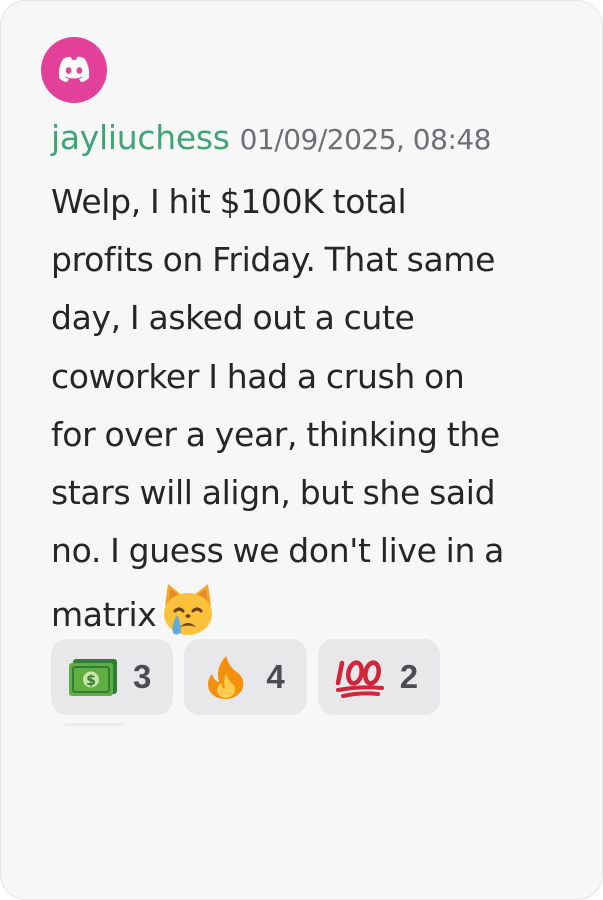 This screenshot has height=900, width=603. I want to click on avatar, so click(74, 70).